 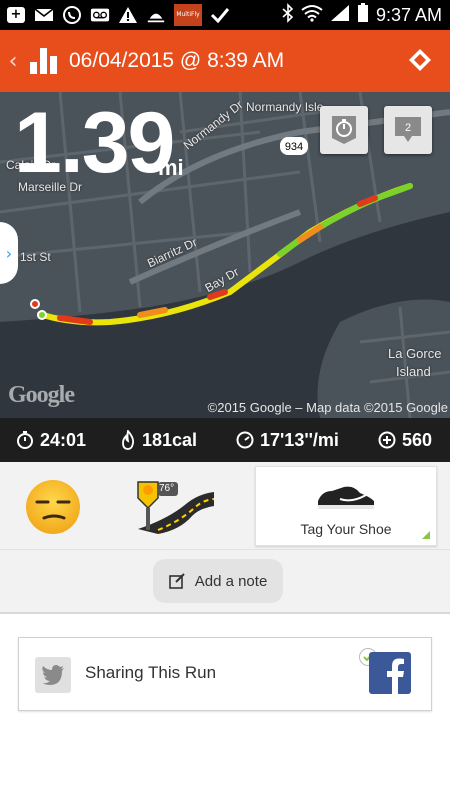 I want to click on app-icon: MultiFly, so click(x=188, y=15).